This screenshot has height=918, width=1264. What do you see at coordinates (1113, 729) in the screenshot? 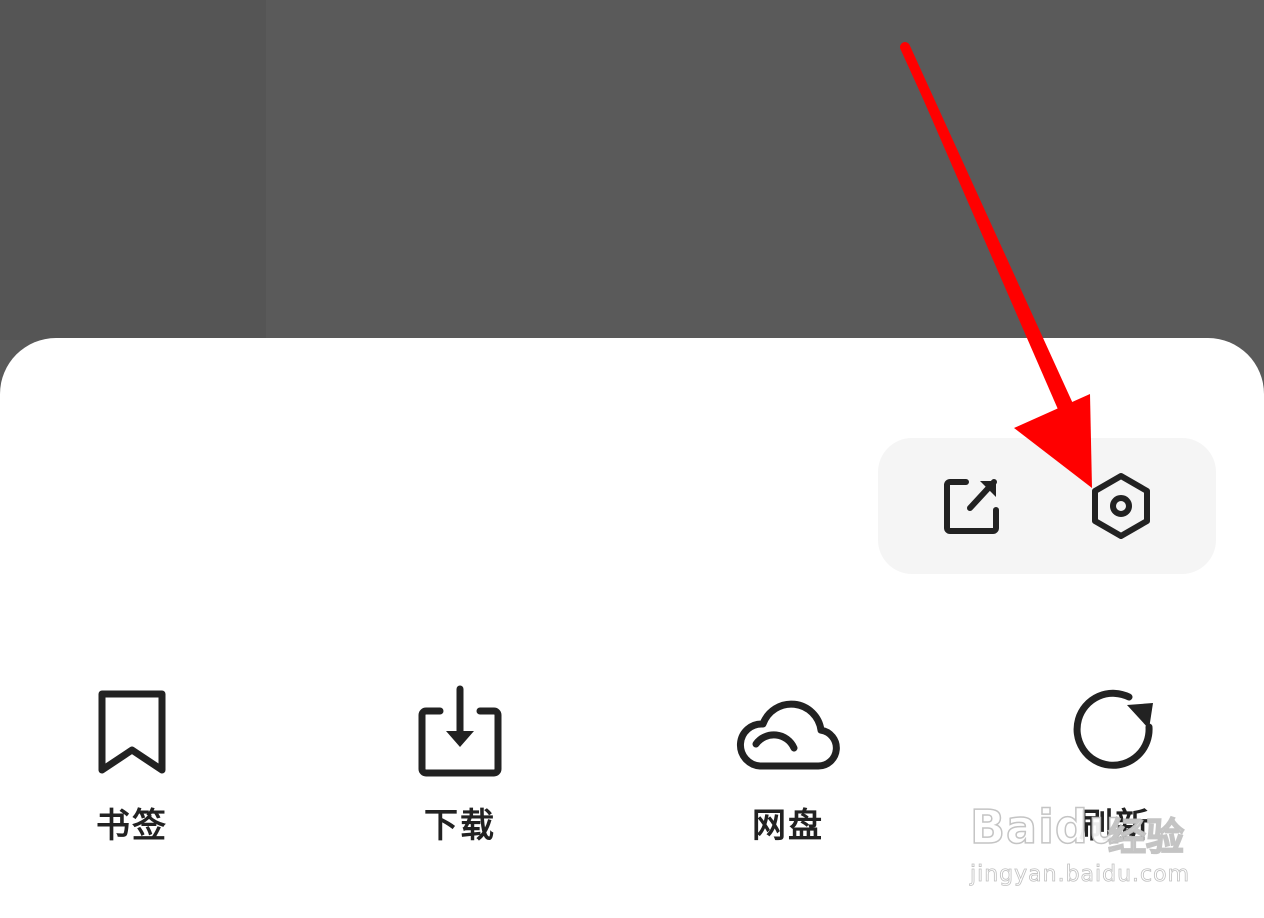
I see `refresh-icon` at bounding box center [1113, 729].